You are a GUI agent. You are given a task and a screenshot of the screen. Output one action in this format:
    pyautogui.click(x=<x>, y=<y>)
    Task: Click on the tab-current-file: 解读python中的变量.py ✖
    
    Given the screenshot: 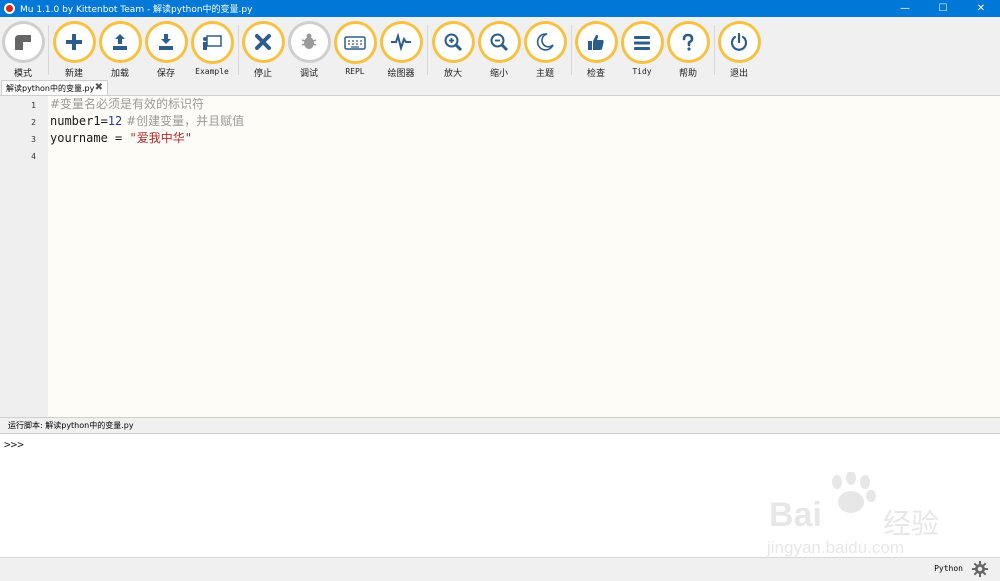 What is the action you would take?
    pyautogui.click(x=54, y=87)
    